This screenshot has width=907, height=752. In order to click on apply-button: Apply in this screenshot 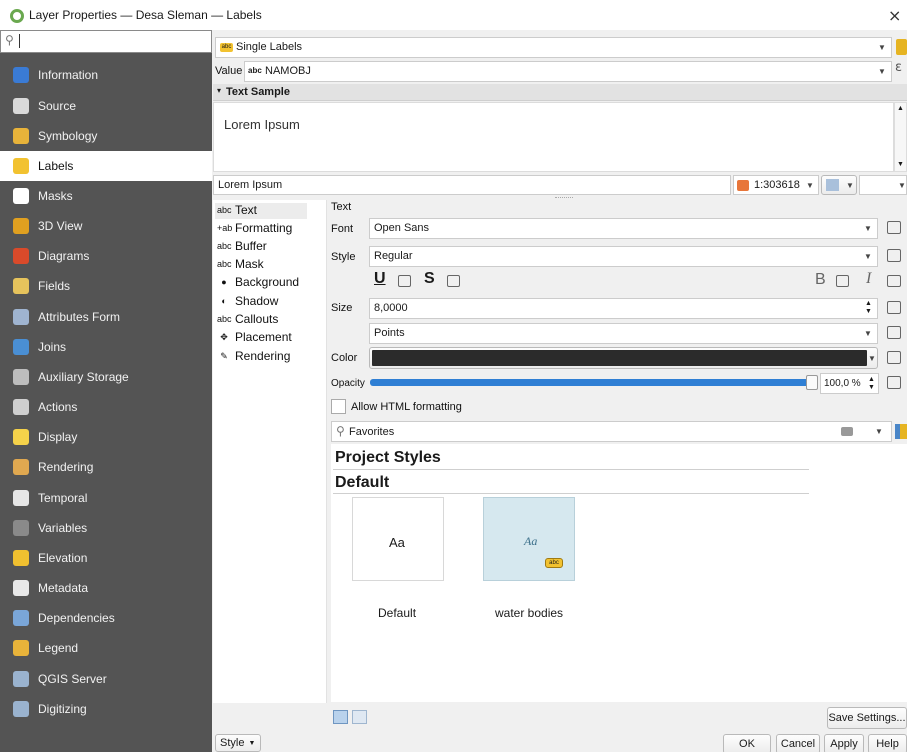, I will do `click(844, 743)`.